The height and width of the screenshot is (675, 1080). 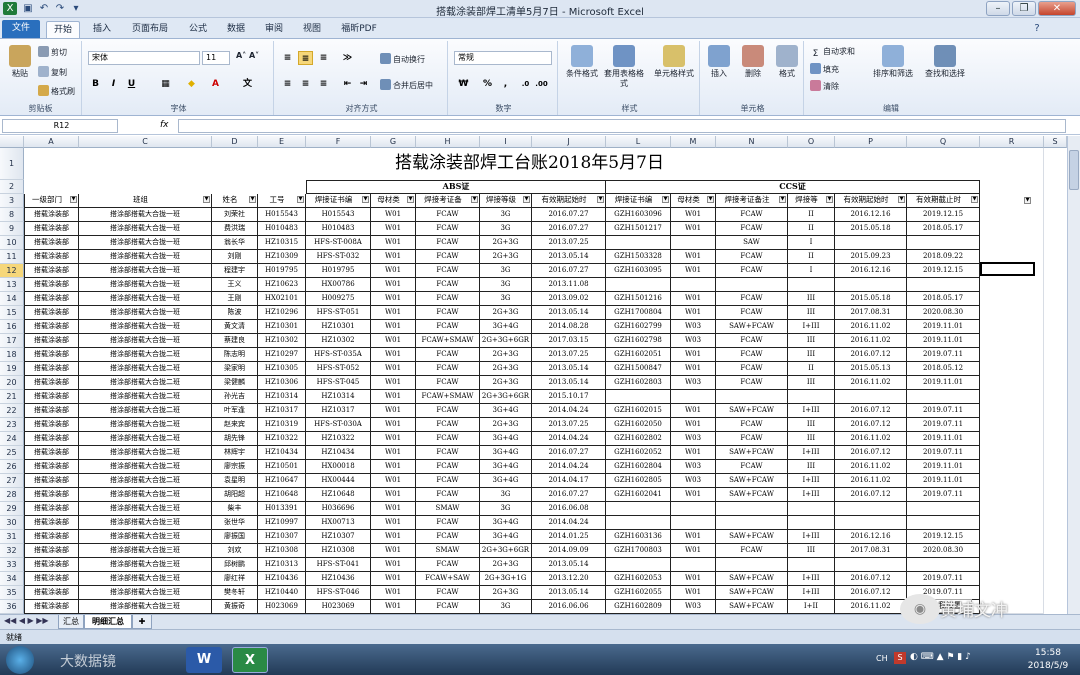 I want to click on table-cell: 2013.12.20, so click(x=569, y=579).